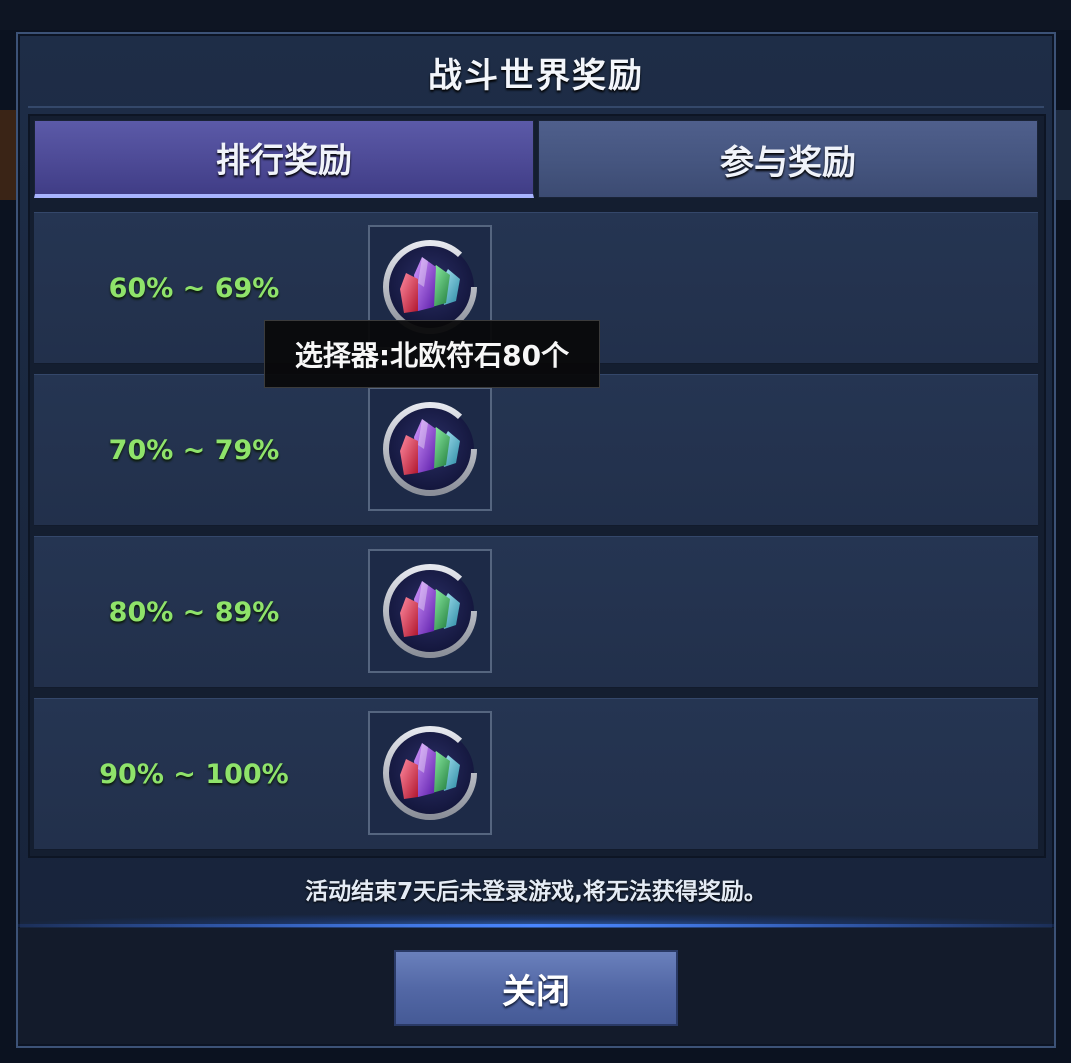 Image resolution: width=1071 pixels, height=1063 pixels. Describe the element at coordinates (536, 76) in the screenshot. I see `dialog-title: 战斗世界奖励` at that location.